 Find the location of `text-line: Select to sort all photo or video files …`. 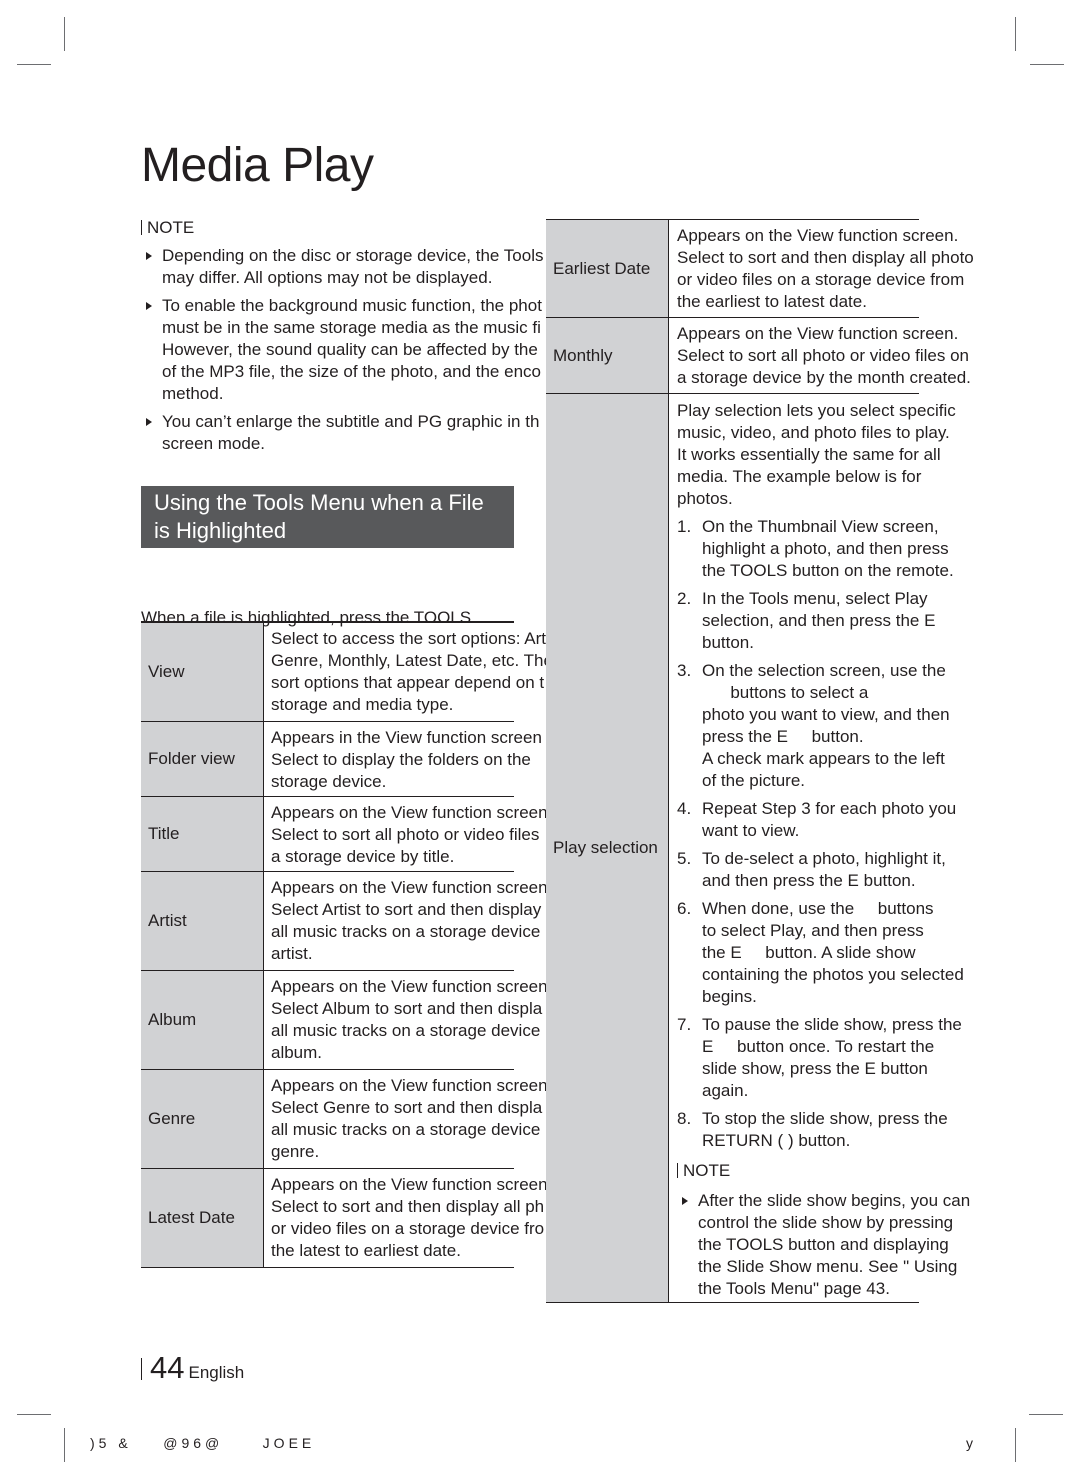

text-line: Select to sort all photo or video files … is located at coordinates (823, 355).